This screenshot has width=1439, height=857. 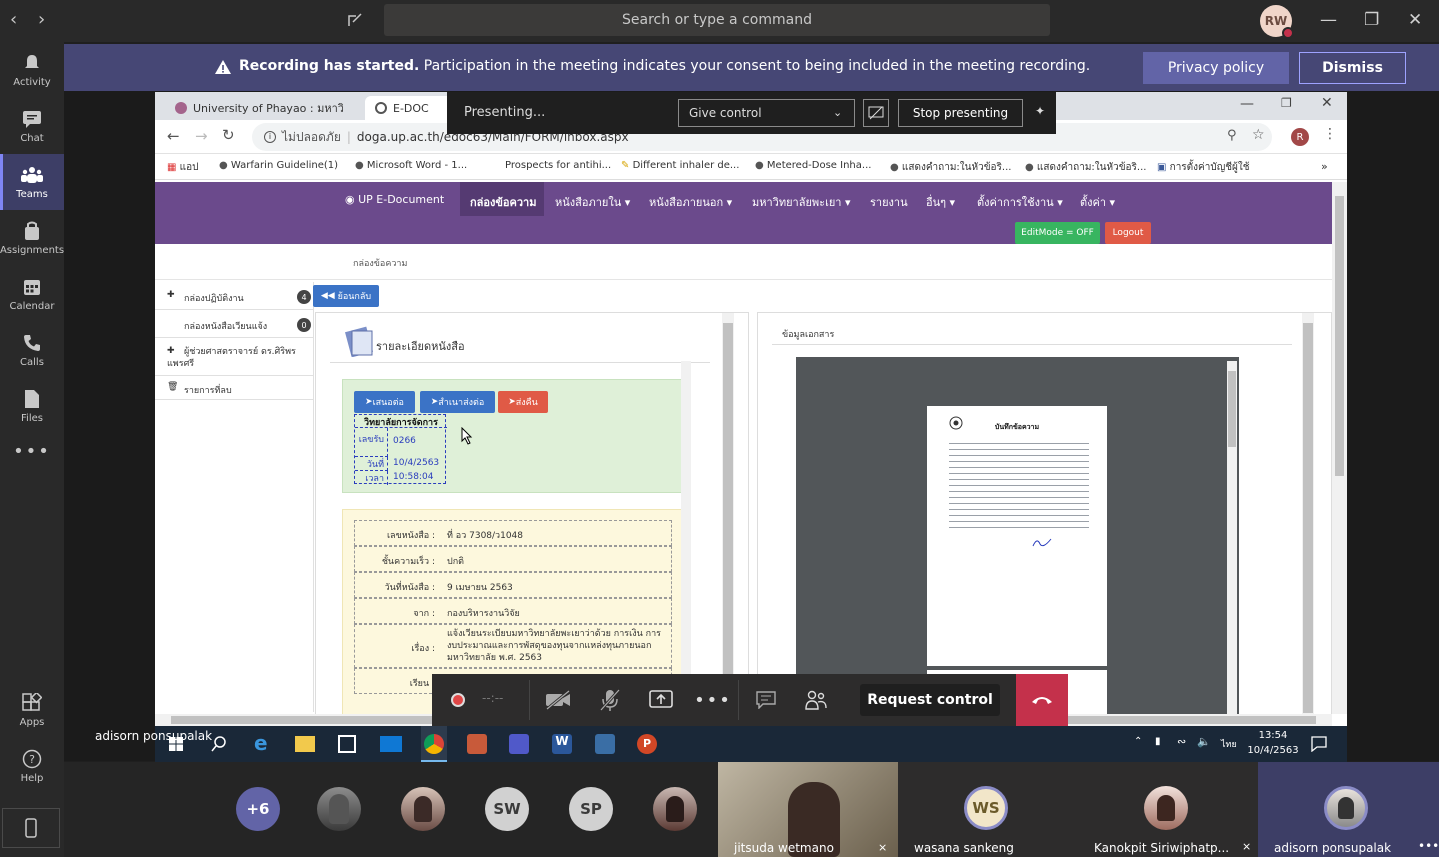 I want to click on logout-button: Logout, so click(x=1128, y=233).